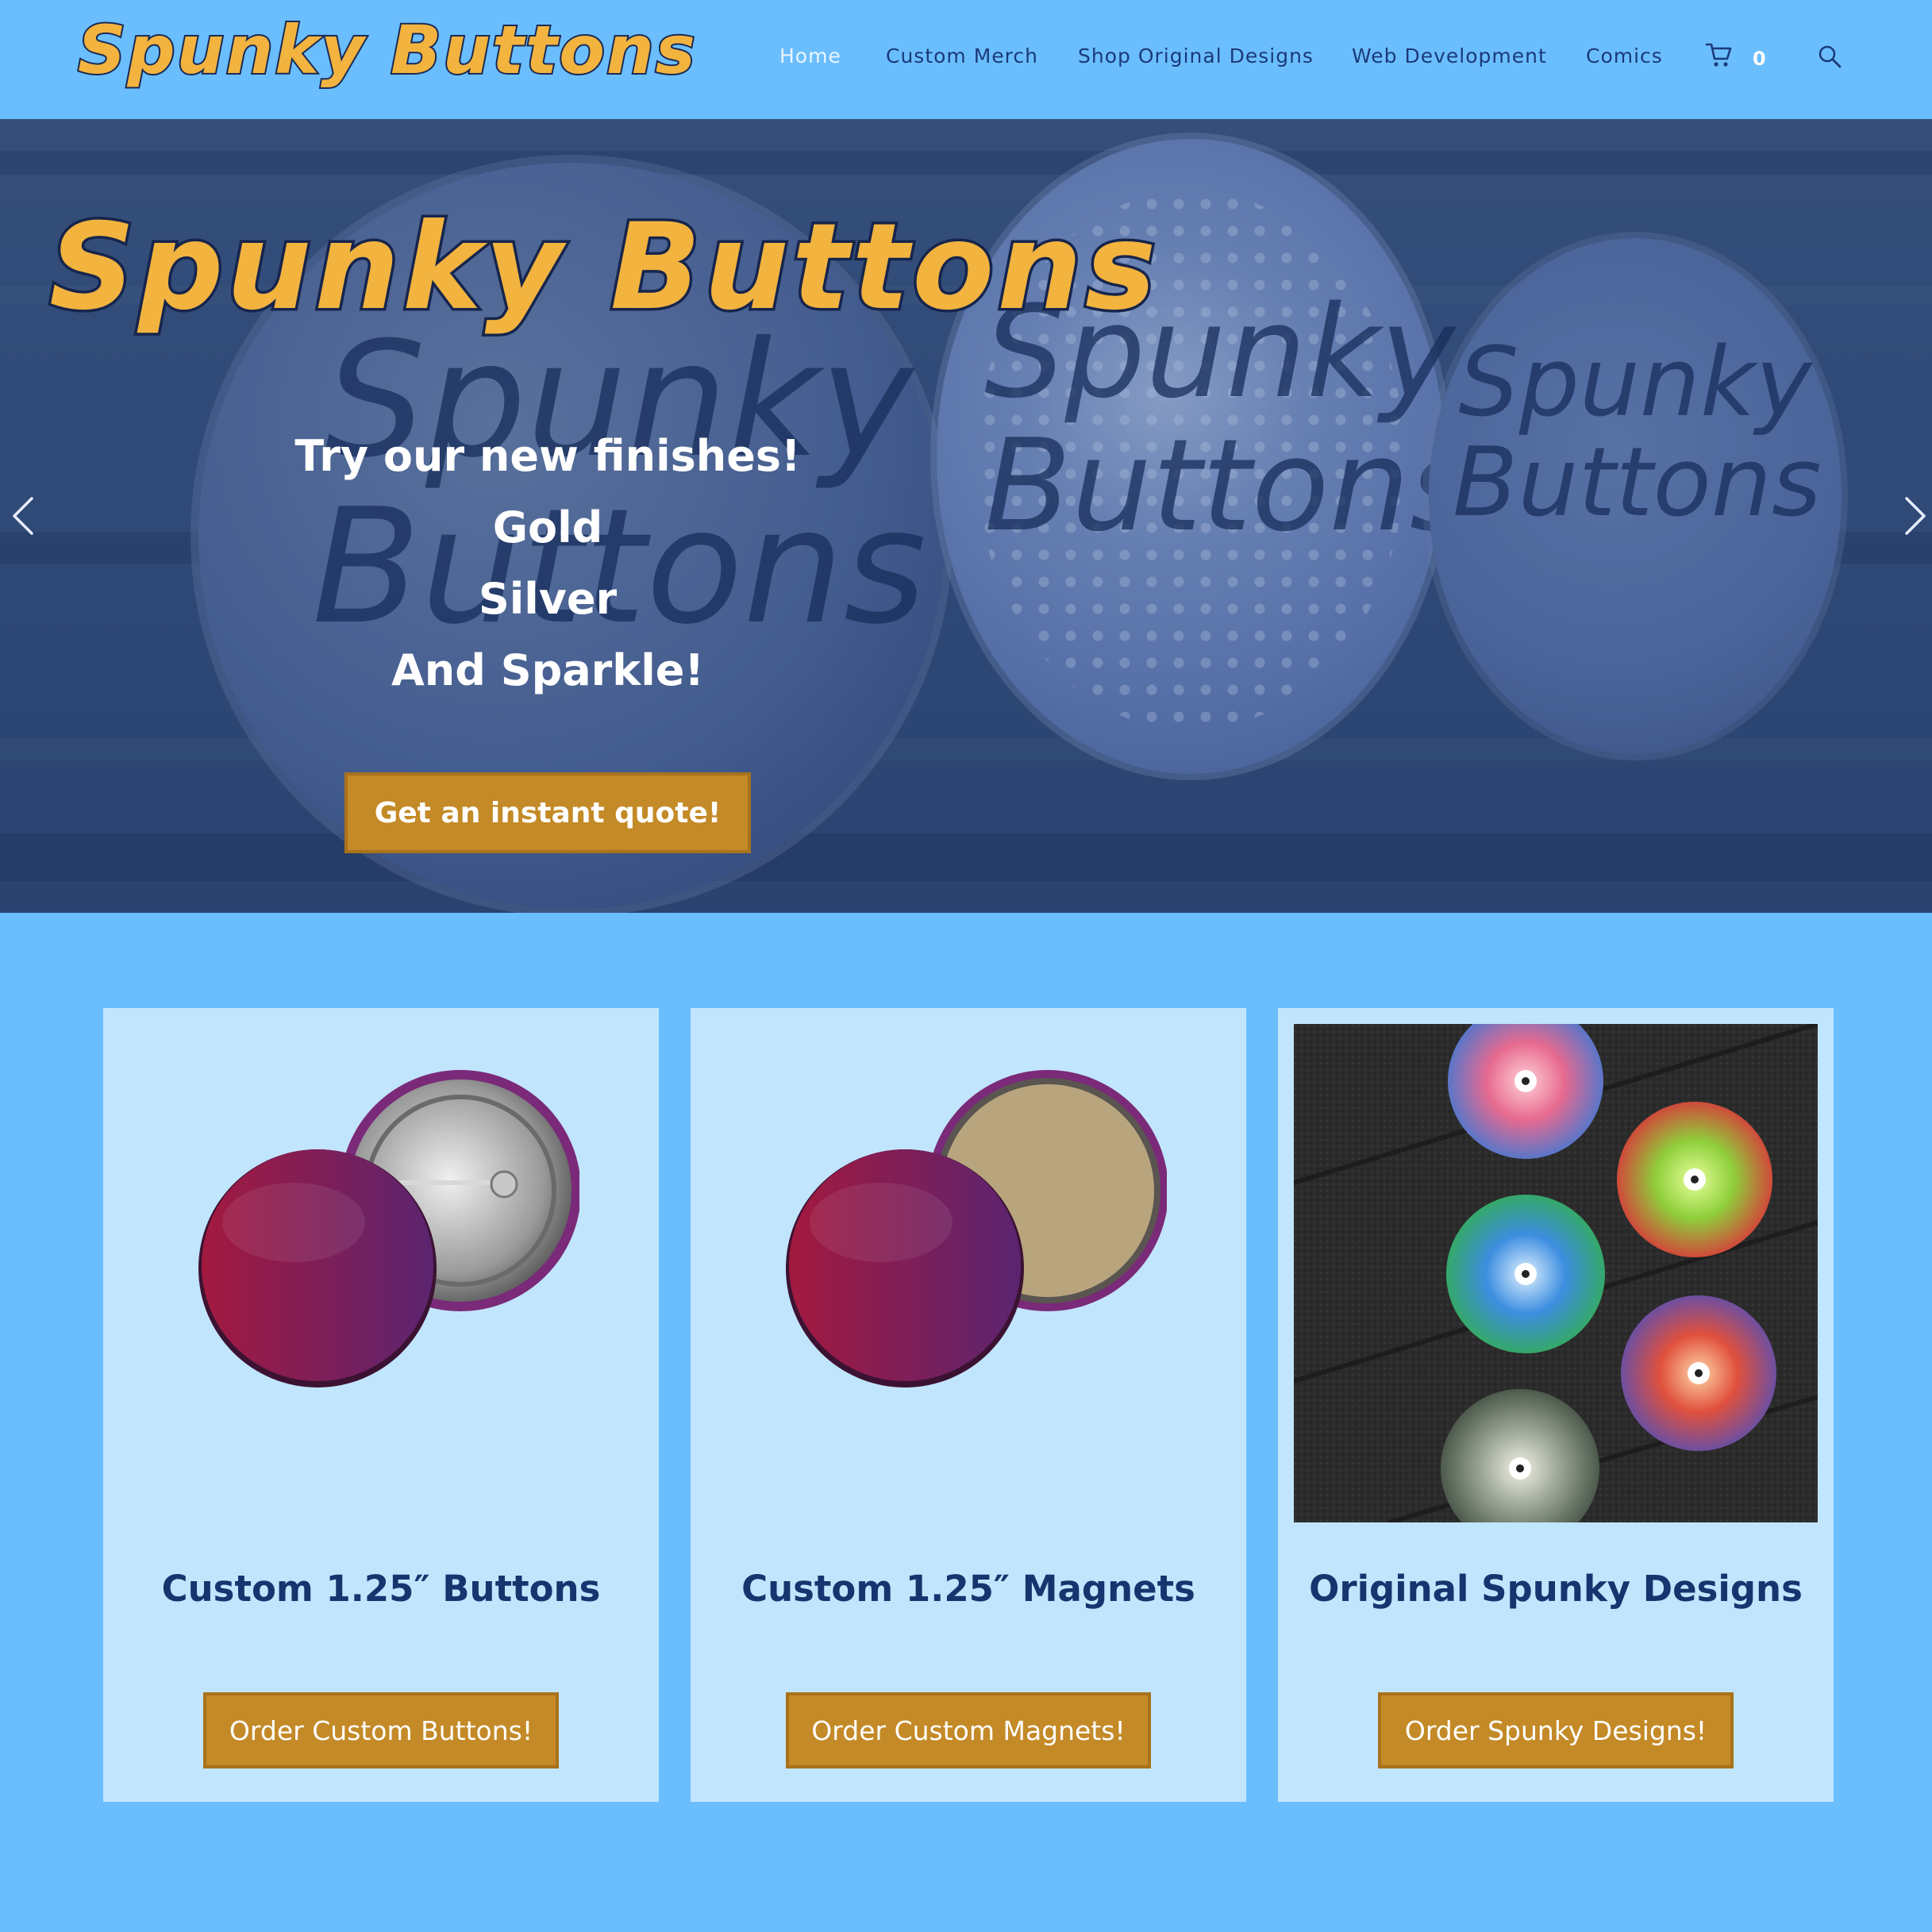 This screenshot has width=1932, height=1932. I want to click on nav-item-comics: Comics, so click(1624, 55).